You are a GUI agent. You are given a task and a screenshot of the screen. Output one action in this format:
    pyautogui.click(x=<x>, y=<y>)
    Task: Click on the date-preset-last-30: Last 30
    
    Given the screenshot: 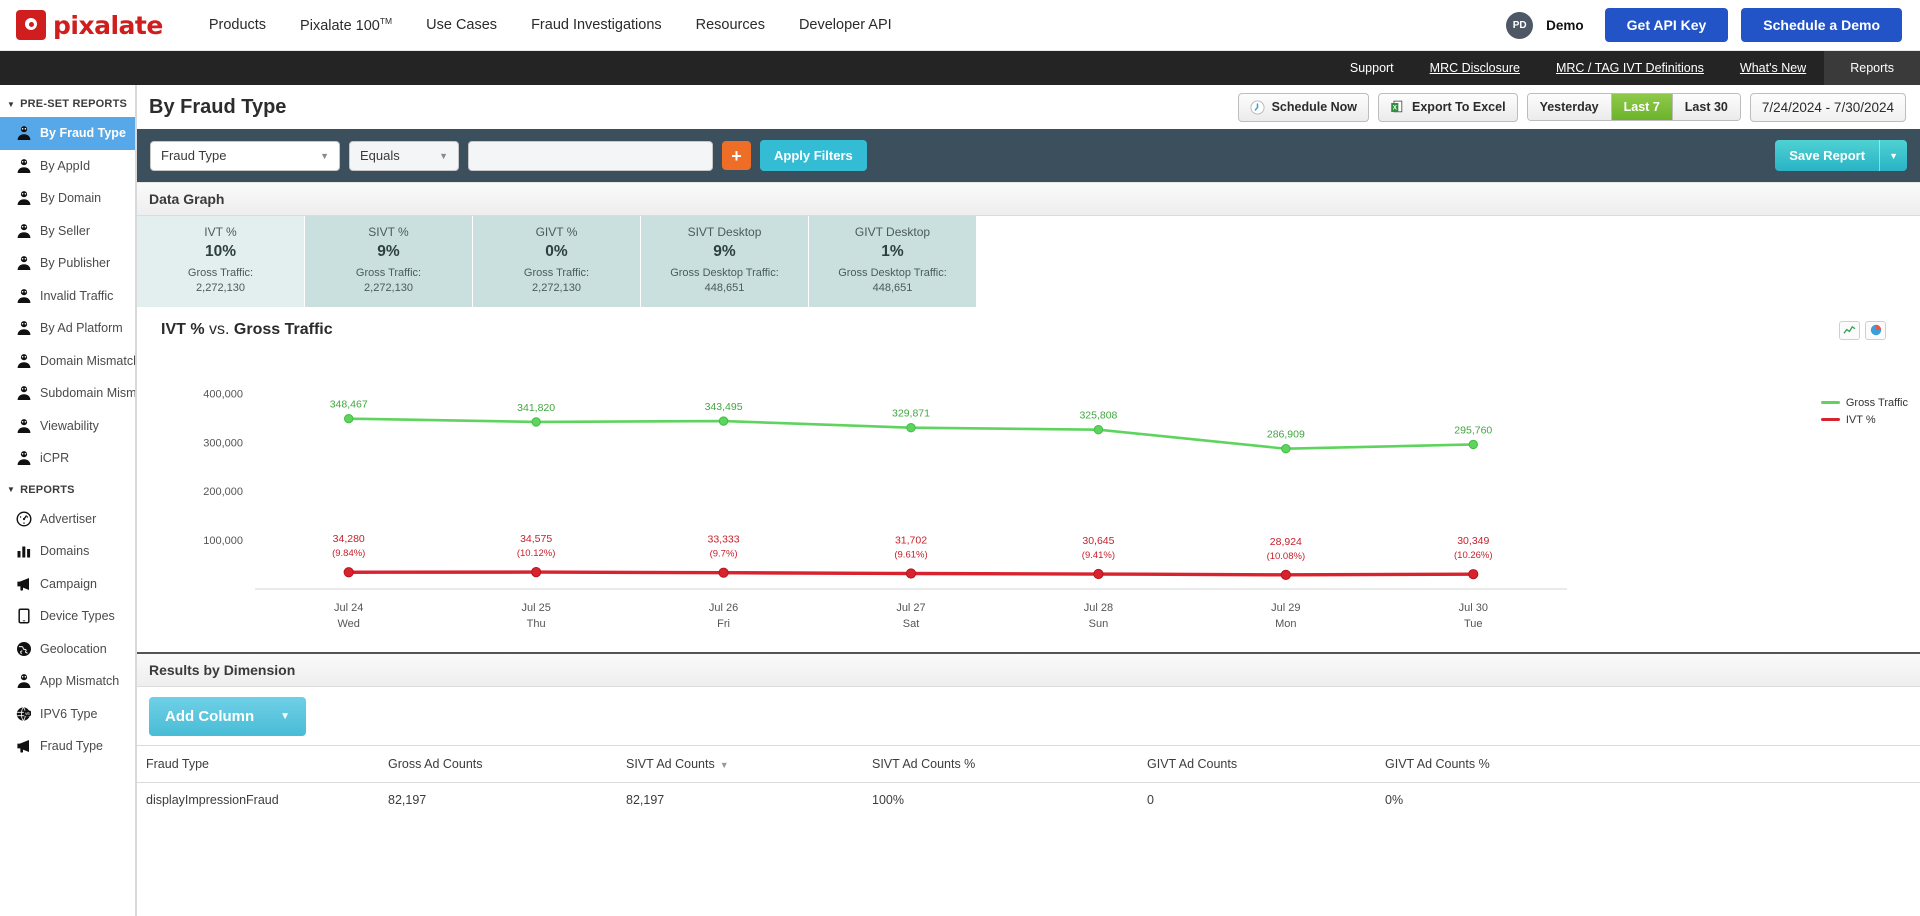 What is the action you would take?
    pyautogui.click(x=1706, y=107)
    